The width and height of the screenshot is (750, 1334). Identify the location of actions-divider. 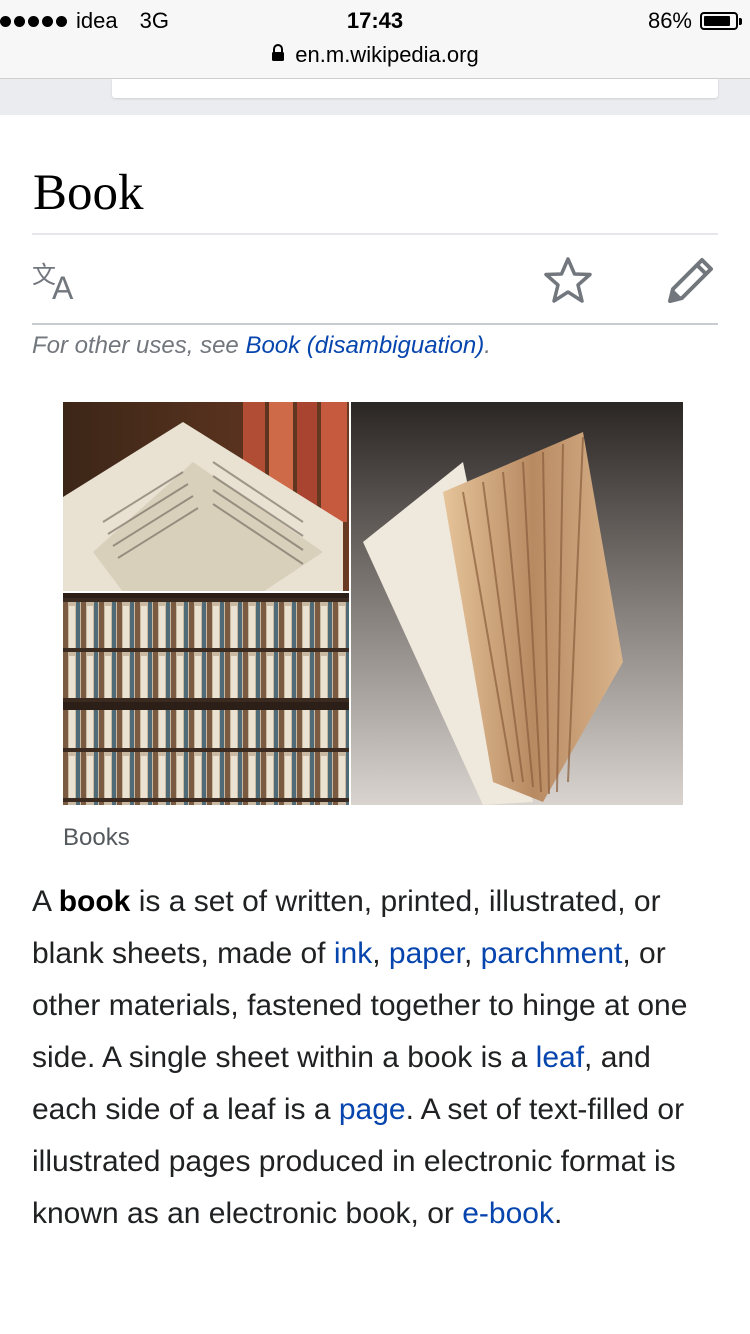
(375, 324).